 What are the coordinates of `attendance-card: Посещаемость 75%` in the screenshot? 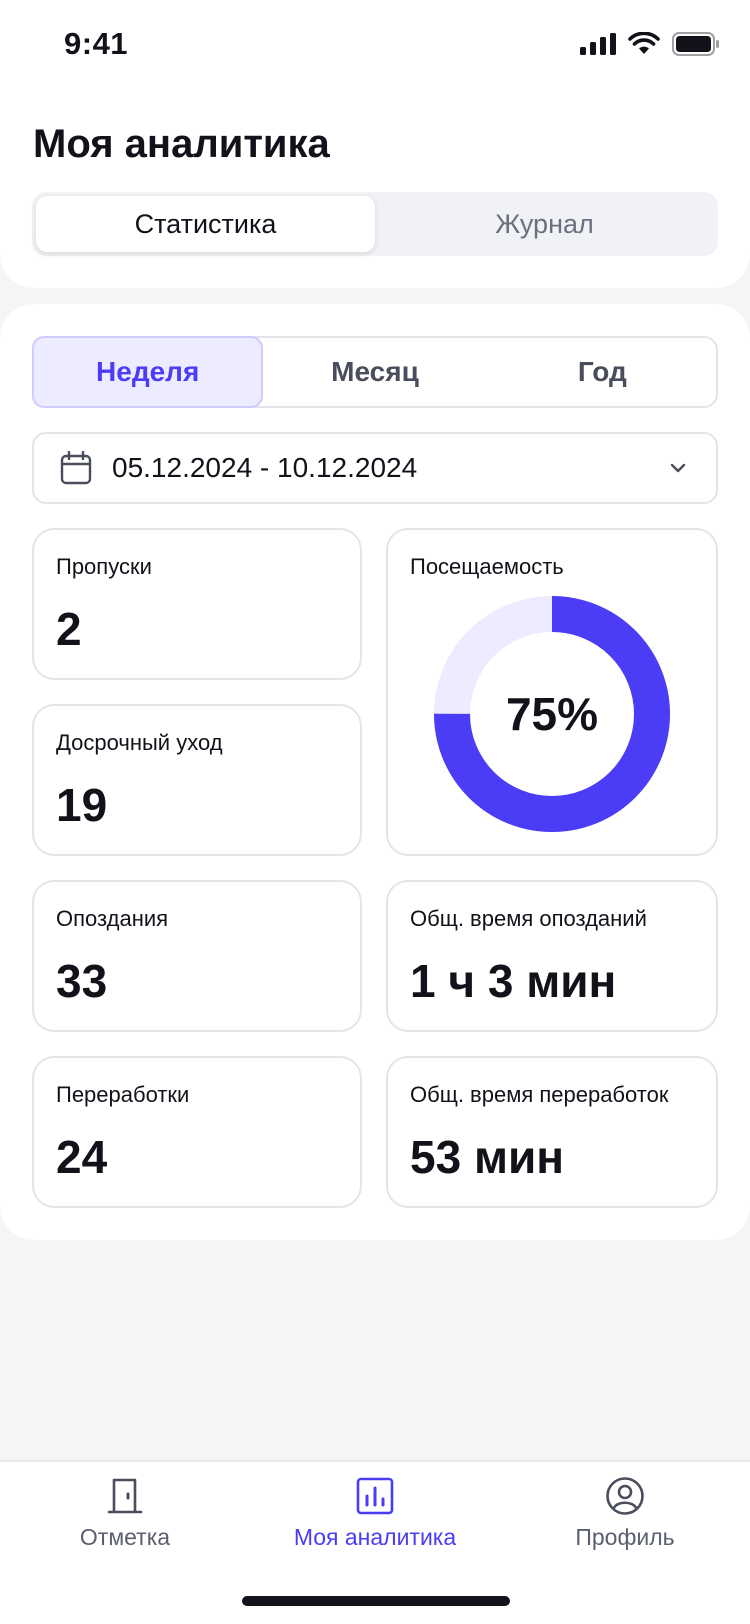 It's located at (552, 692).